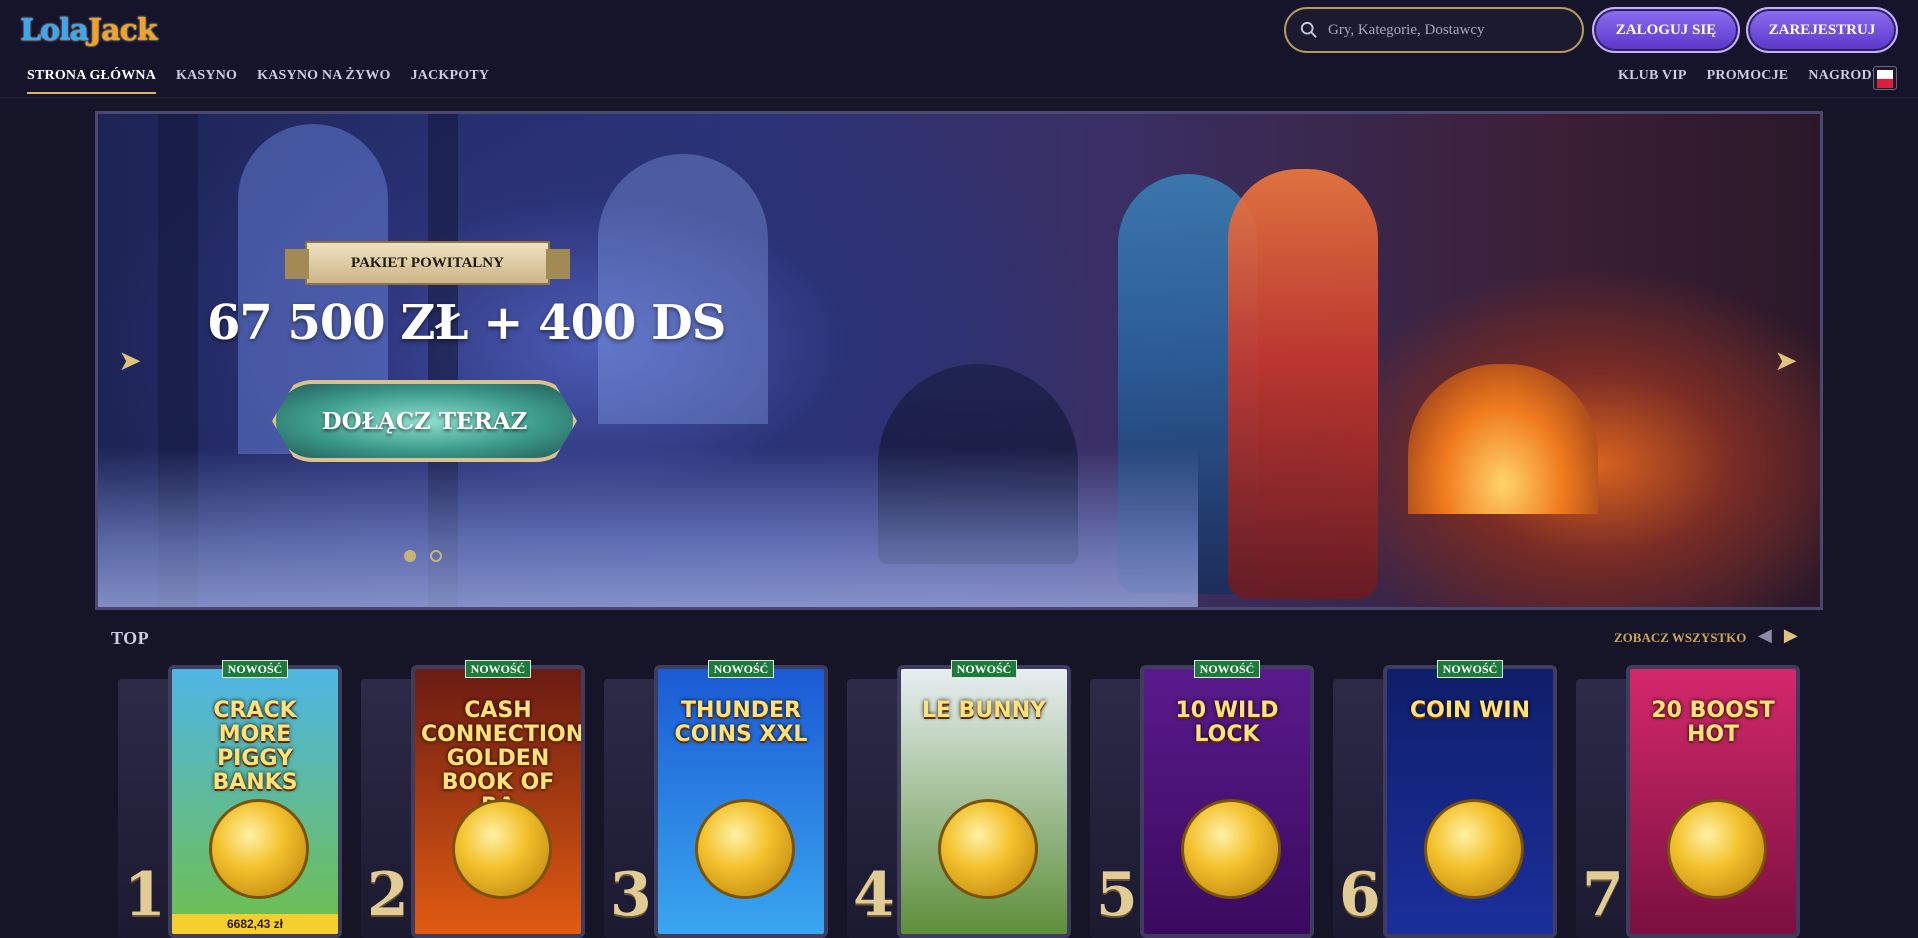  I want to click on rank-number: 4, so click(874, 895).